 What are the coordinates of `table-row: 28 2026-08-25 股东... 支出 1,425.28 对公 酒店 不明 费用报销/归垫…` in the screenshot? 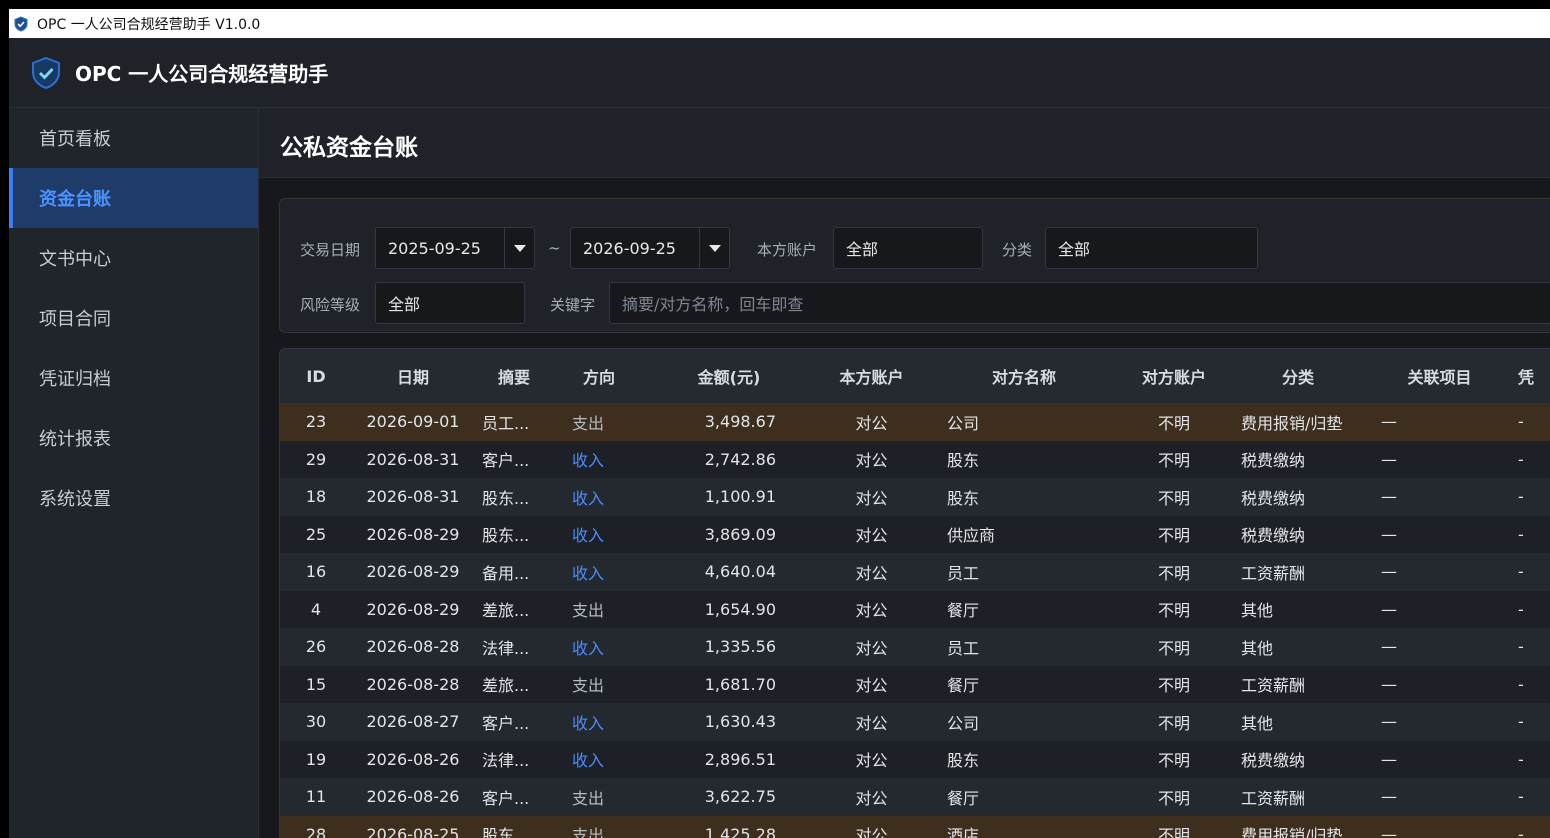 It's located at (915, 826).